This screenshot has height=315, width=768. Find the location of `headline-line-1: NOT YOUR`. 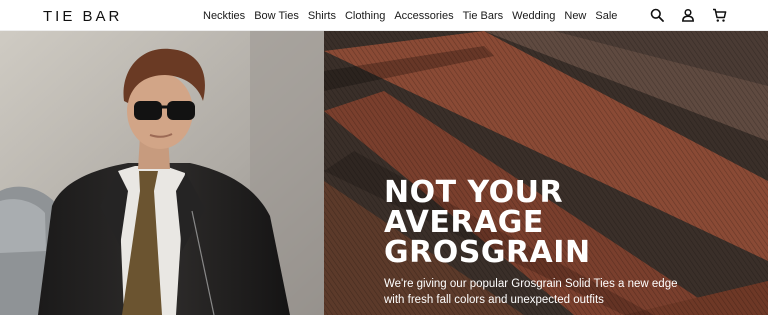

headline-line-1: NOT YOUR is located at coordinates (474, 192).